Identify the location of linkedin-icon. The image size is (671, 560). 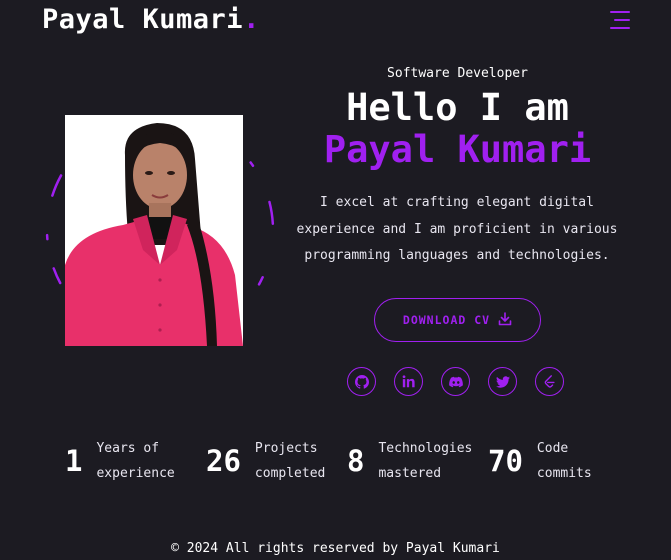
(408, 381).